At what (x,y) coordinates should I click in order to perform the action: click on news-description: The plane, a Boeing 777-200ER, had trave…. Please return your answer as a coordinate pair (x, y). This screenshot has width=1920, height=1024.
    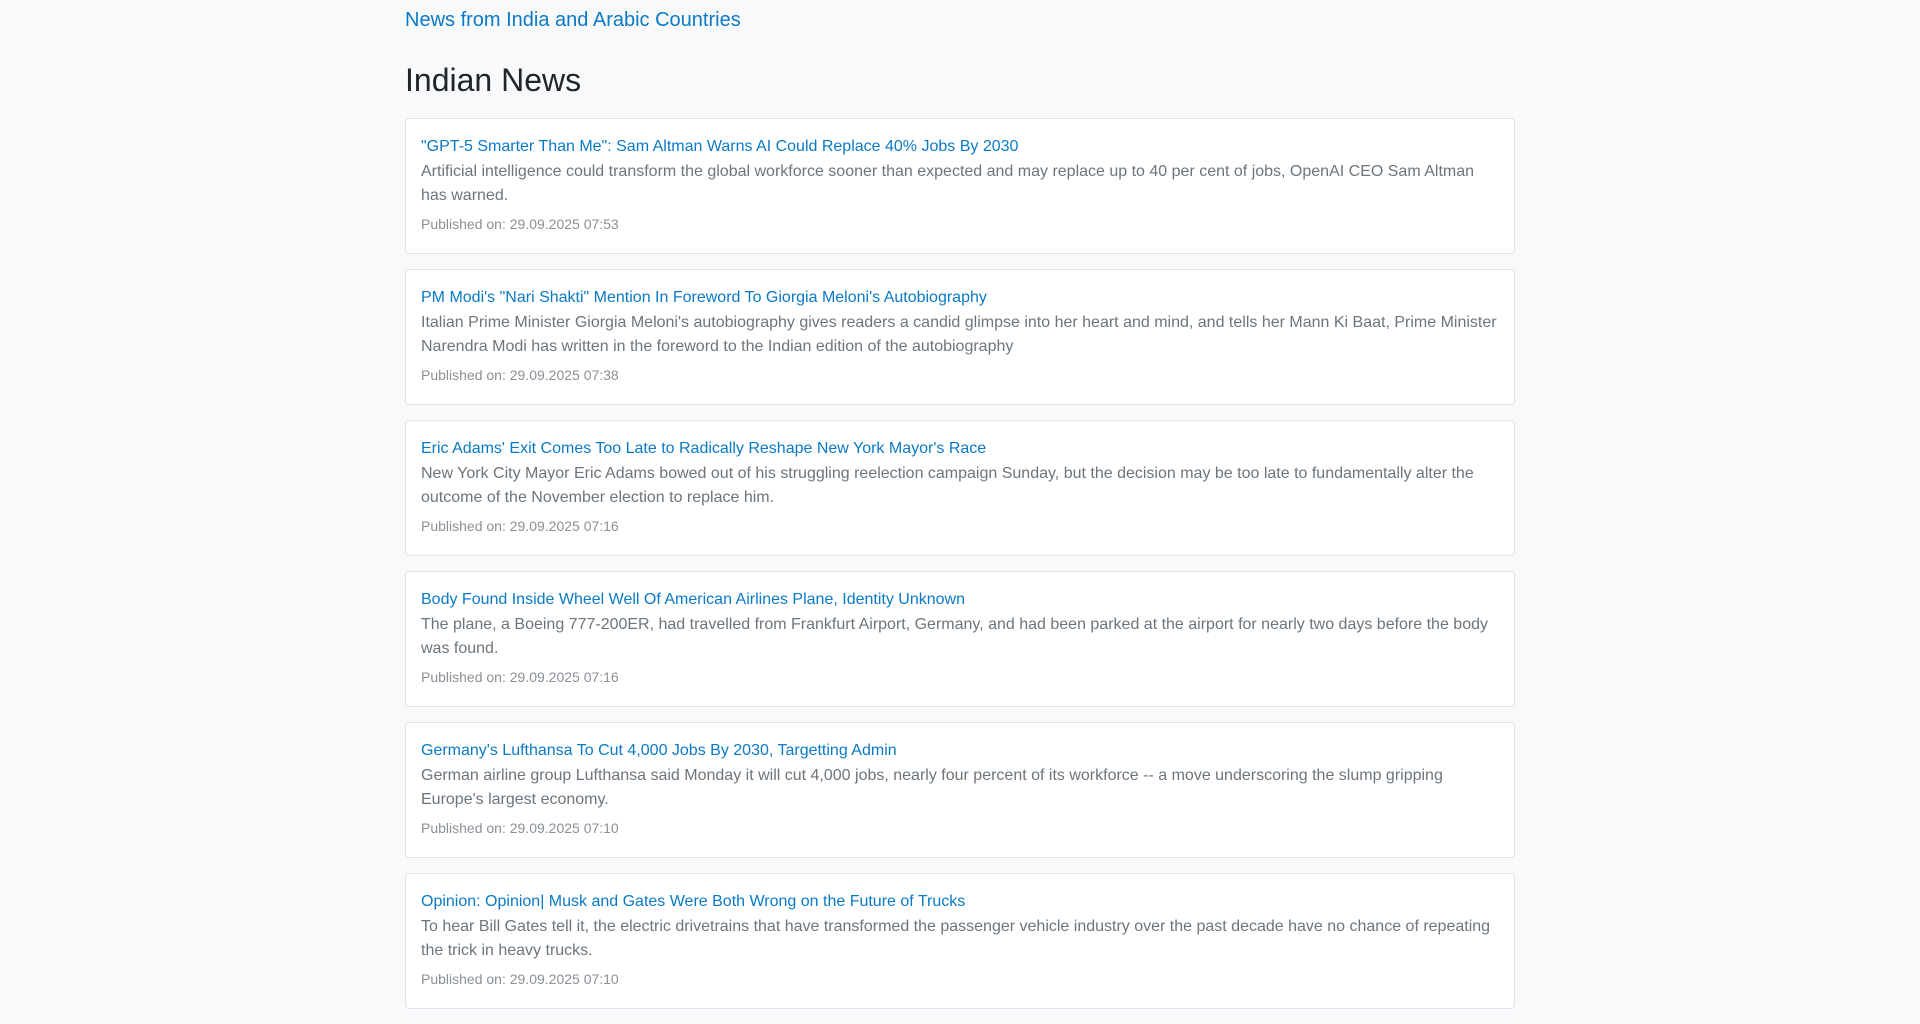
    Looking at the image, I should click on (954, 636).